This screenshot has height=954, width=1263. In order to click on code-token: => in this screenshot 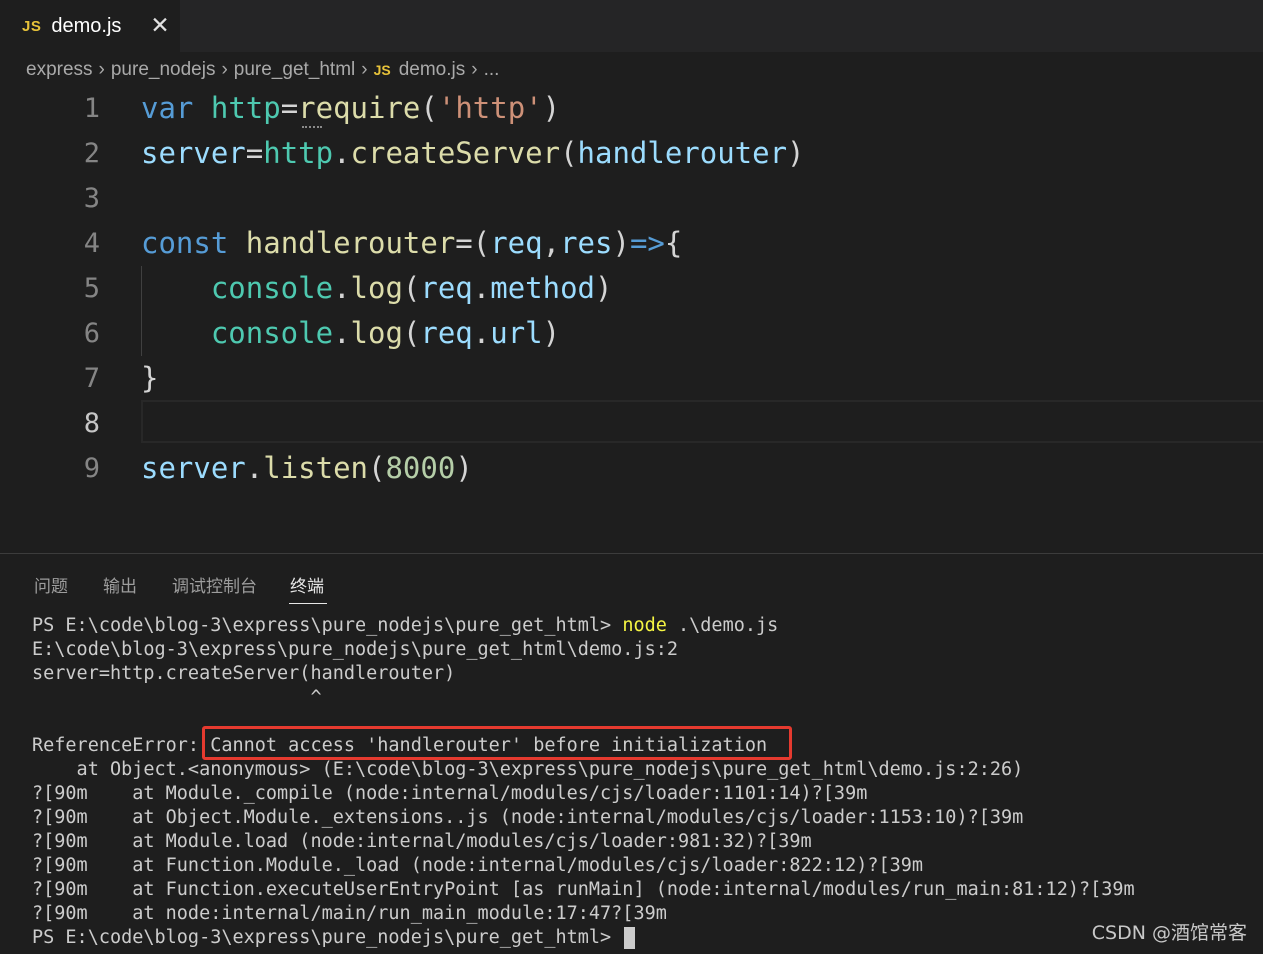, I will do `click(647, 243)`.